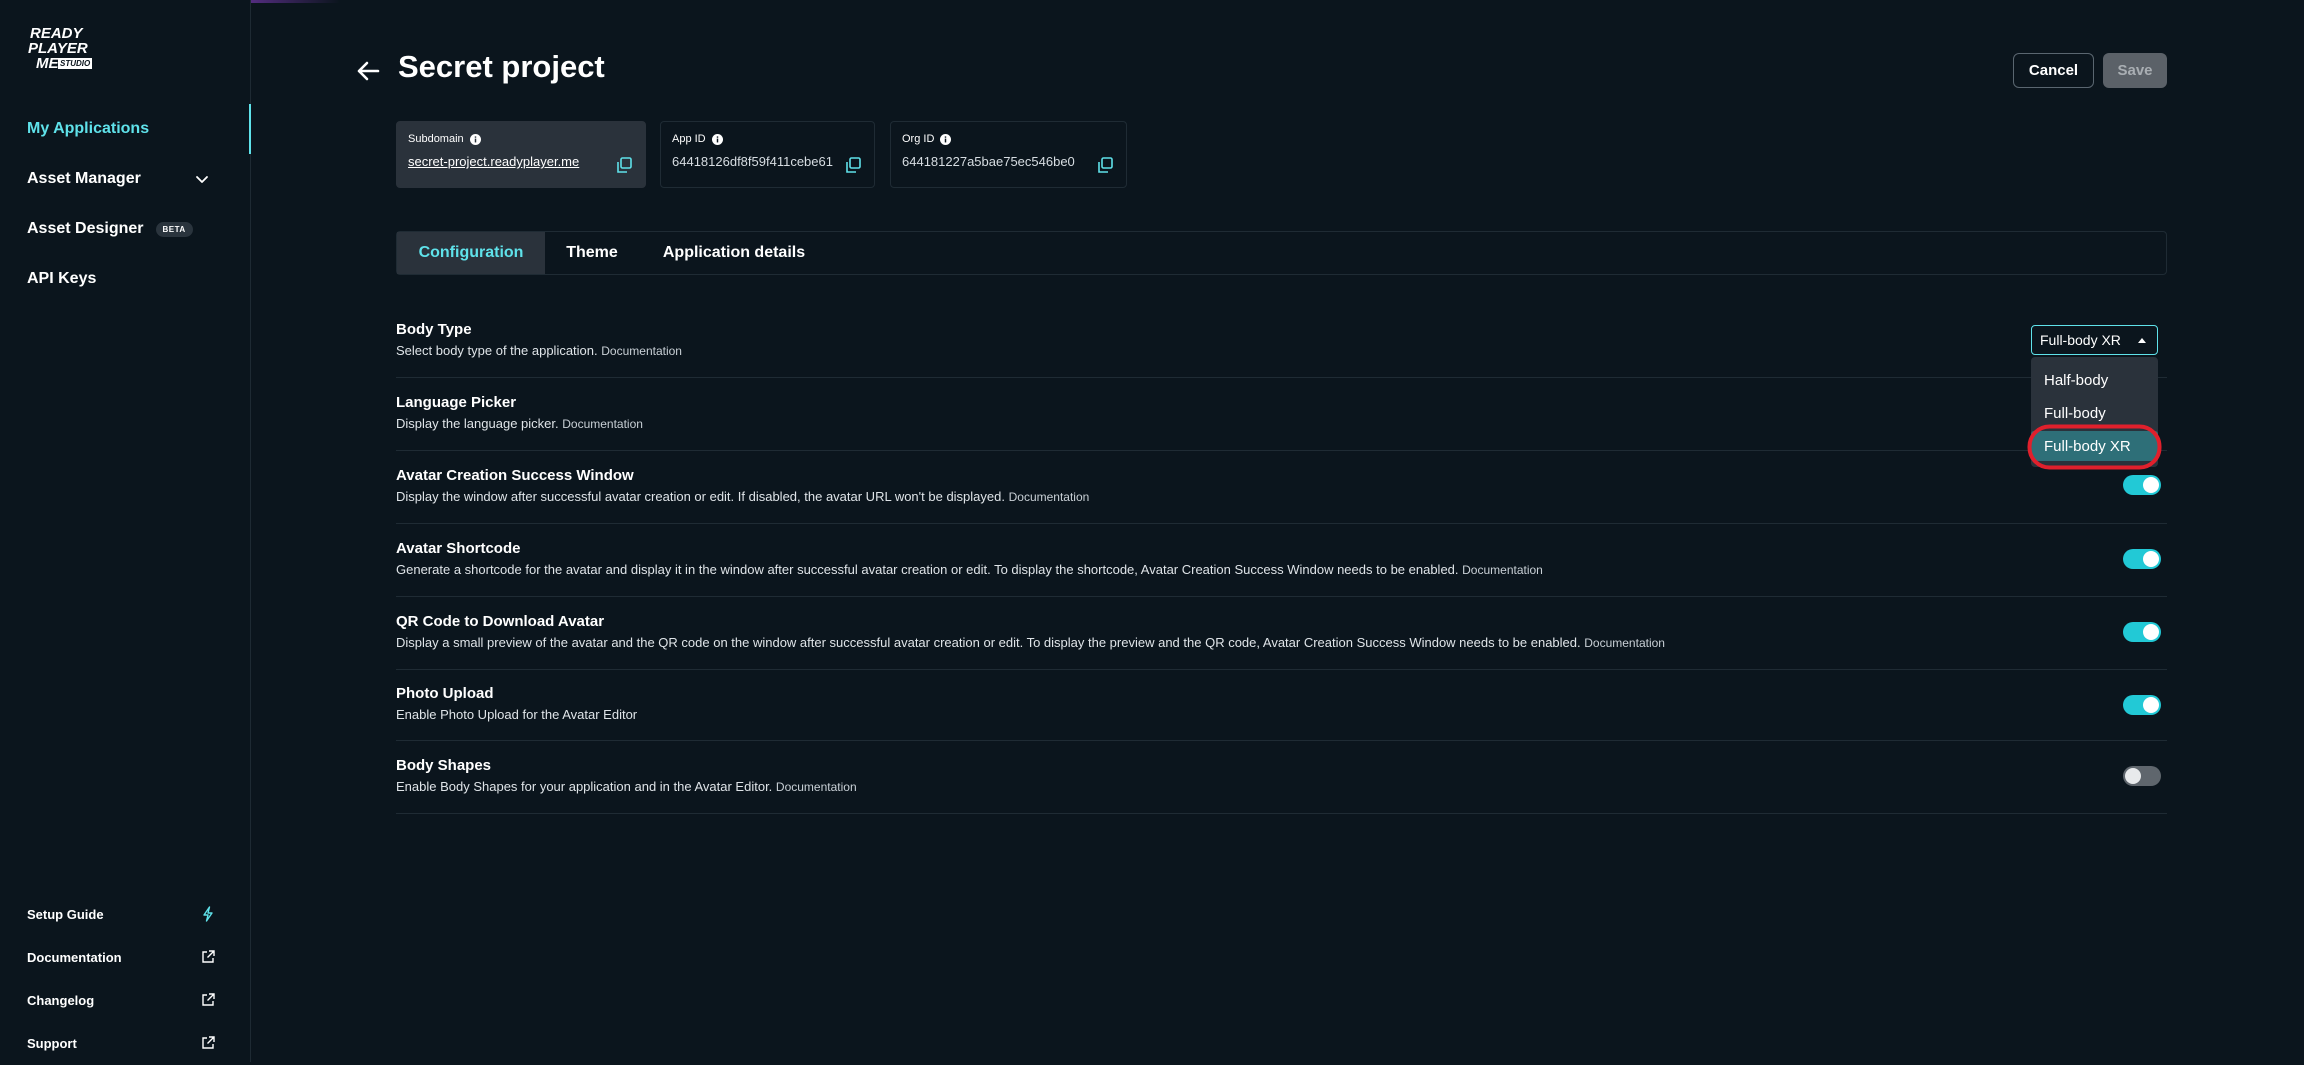  I want to click on beta-badge: BETA, so click(174, 229).